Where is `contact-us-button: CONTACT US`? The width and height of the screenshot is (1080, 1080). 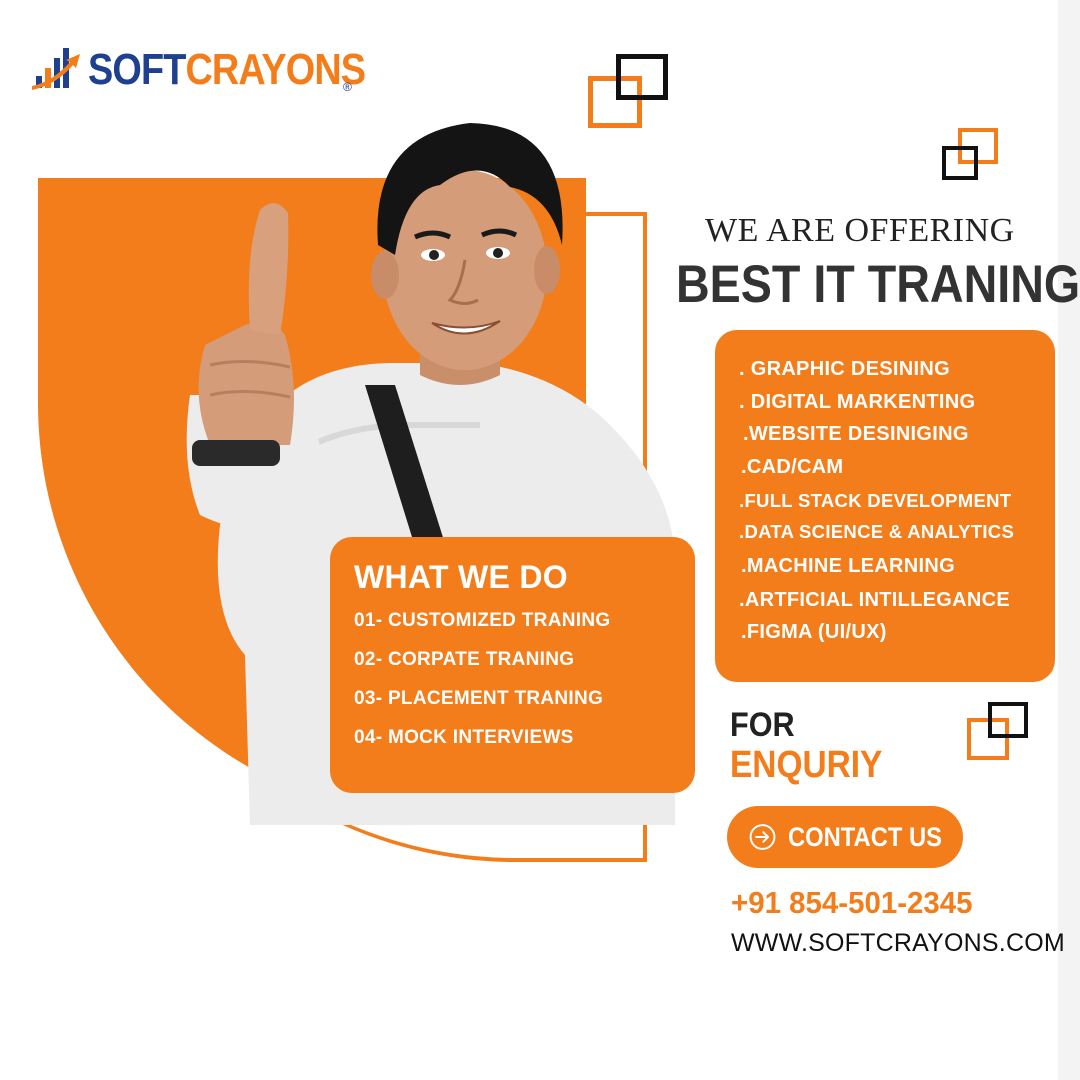 contact-us-button: CONTACT US is located at coordinates (845, 837).